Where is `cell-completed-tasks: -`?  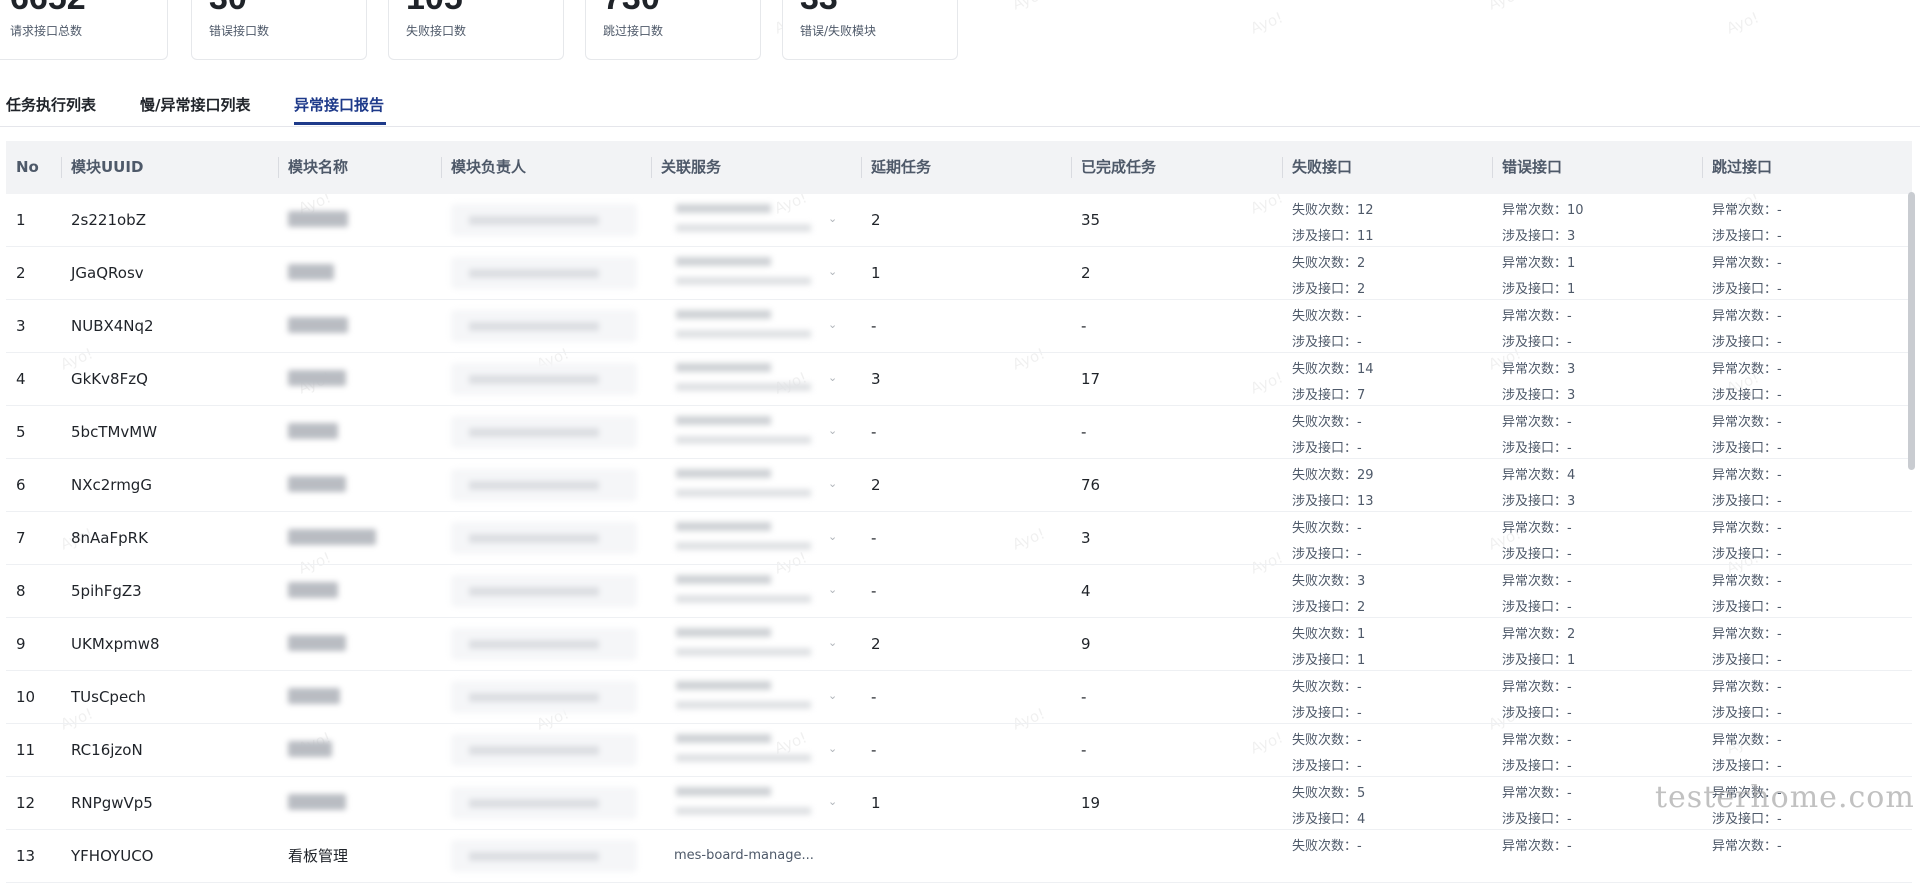
cell-completed-tasks: - is located at coordinates (1084, 750).